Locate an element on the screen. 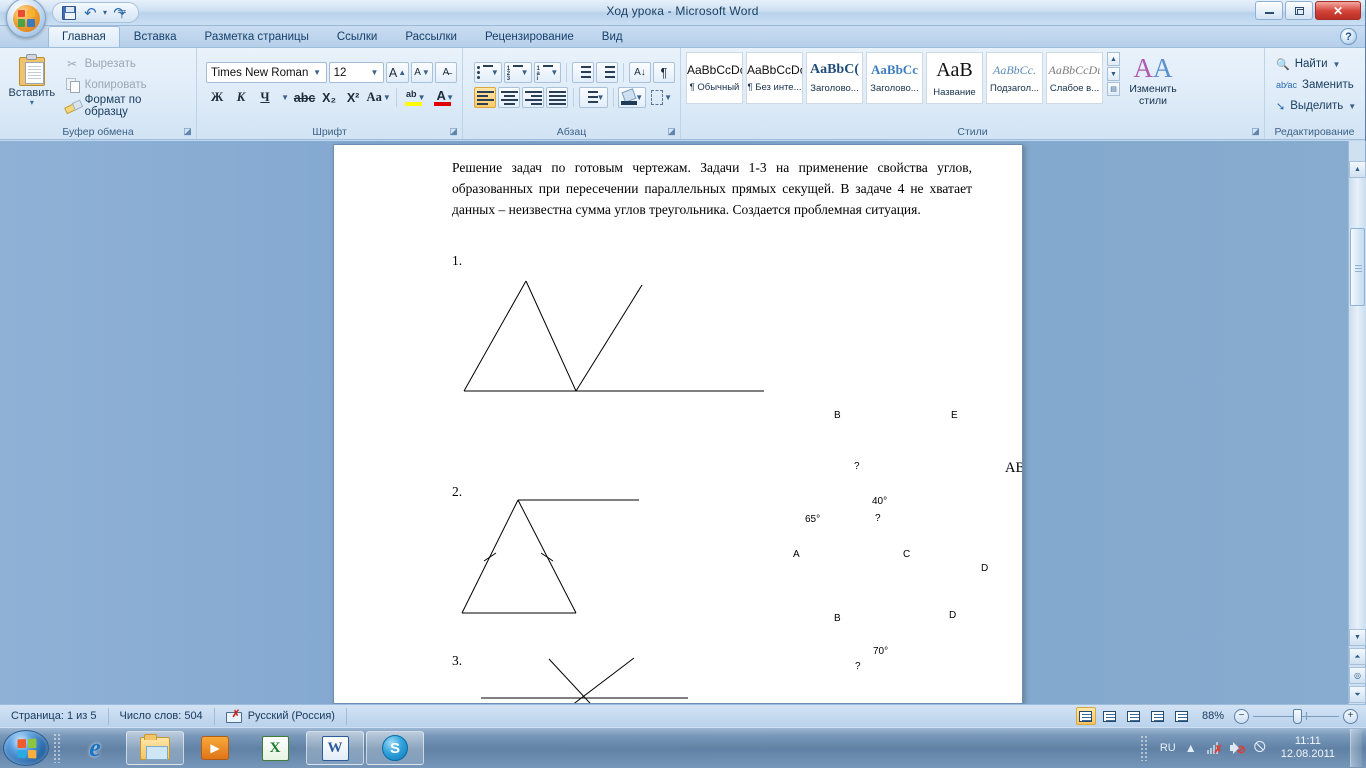 Image resolution: width=1366 pixels, height=768 pixels. change-styles-button: AA Изменить стили is located at coordinates (1153, 79).